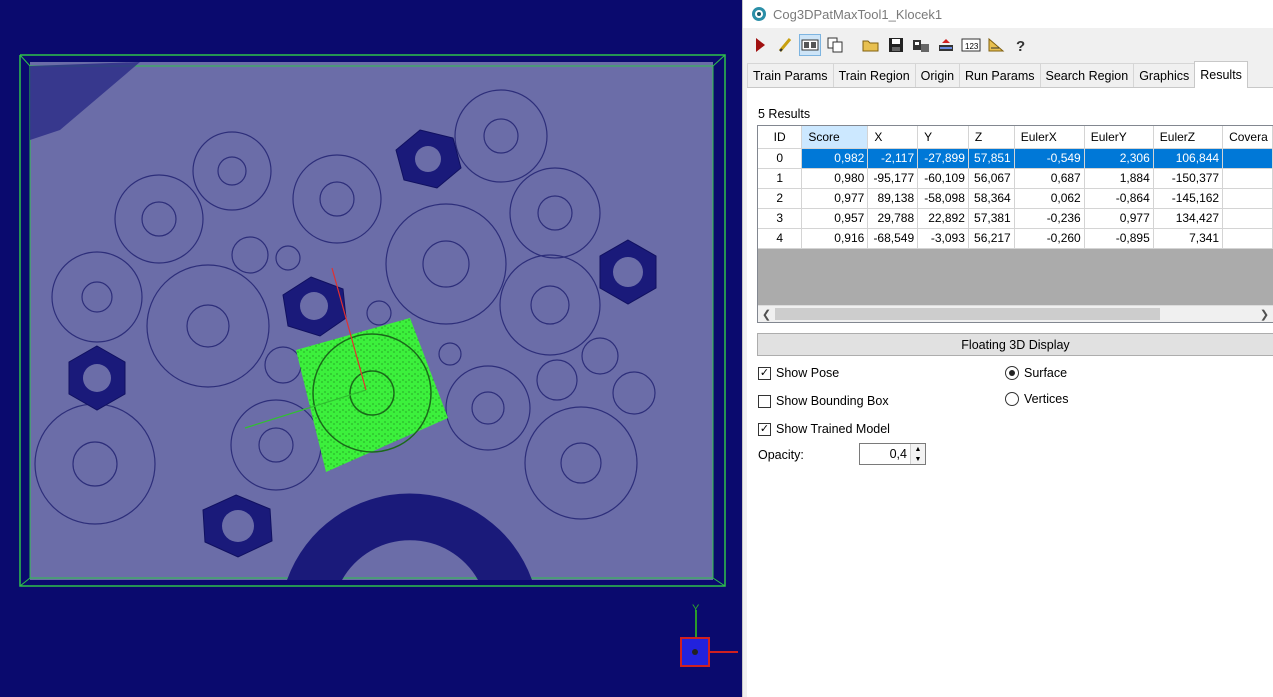 This screenshot has height=697, width=1273. I want to click on increment-icon: ▲, so click(918, 449).